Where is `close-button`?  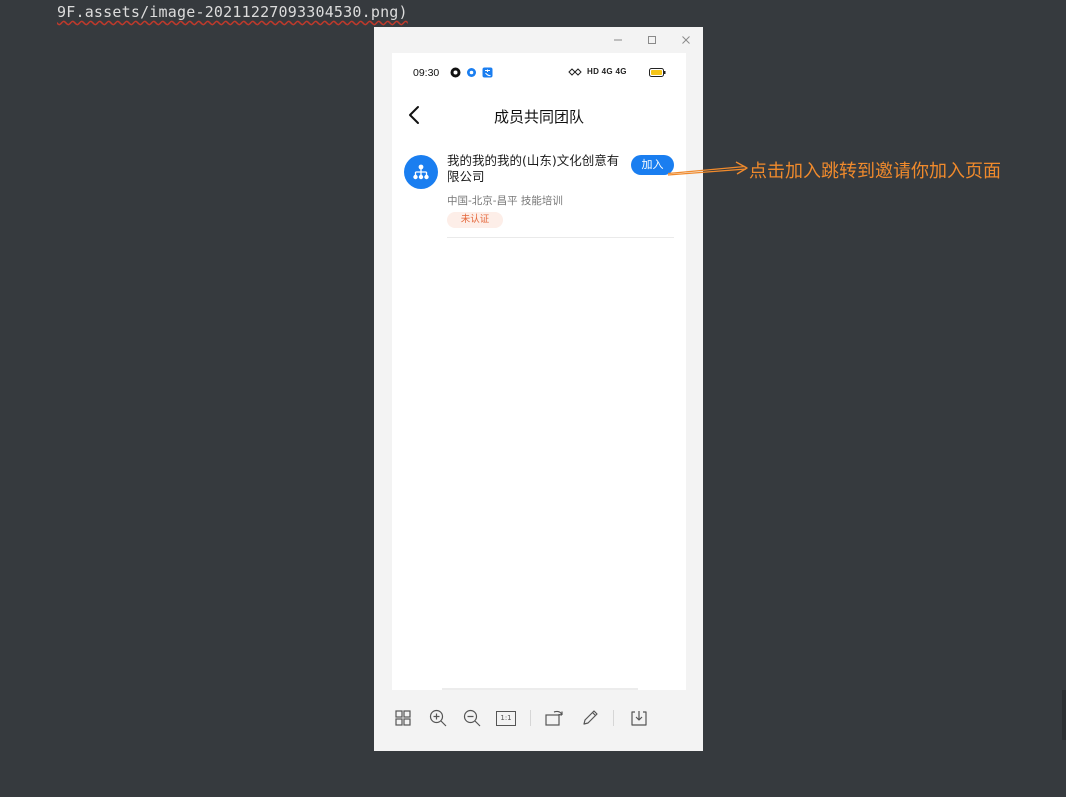 close-button is located at coordinates (686, 40).